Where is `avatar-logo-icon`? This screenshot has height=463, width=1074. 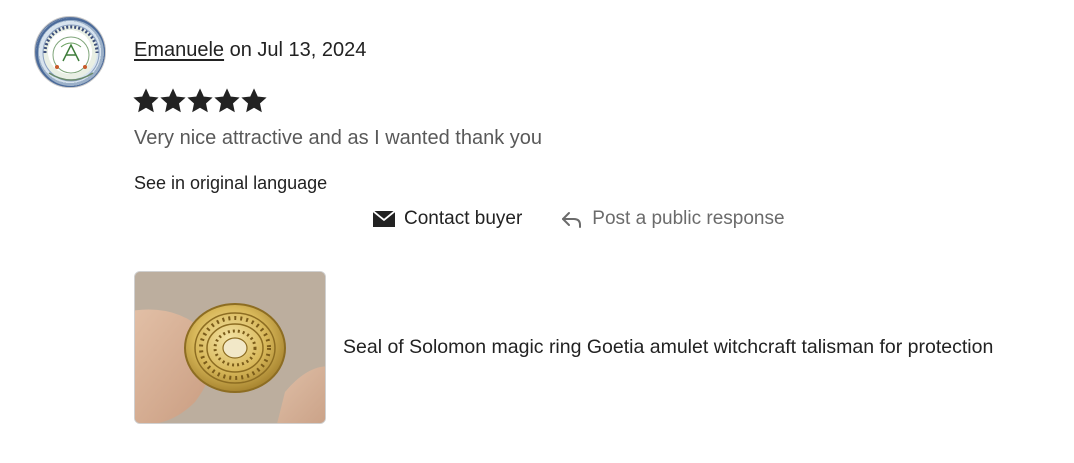 avatar-logo-icon is located at coordinates (70, 52).